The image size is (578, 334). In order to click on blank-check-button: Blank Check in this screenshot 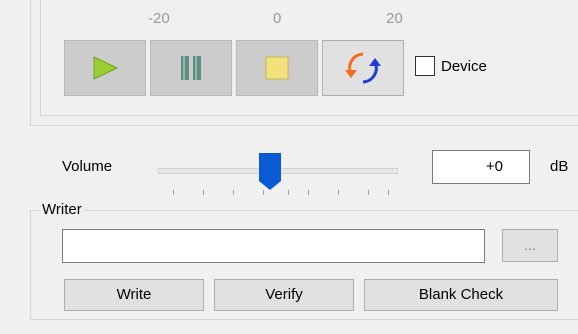, I will do `click(461, 295)`.